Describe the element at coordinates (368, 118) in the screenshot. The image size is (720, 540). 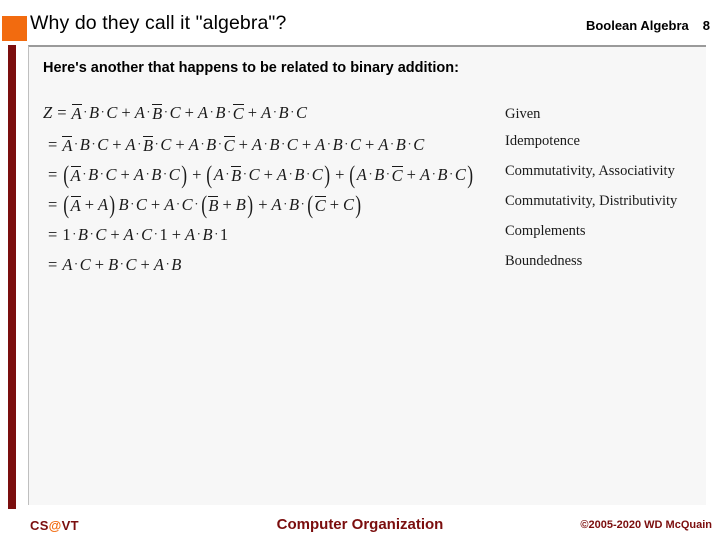
I see `derivation-row: Z = A · B · C + A · B · C + A · B · C + A · B · C Given` at that location.